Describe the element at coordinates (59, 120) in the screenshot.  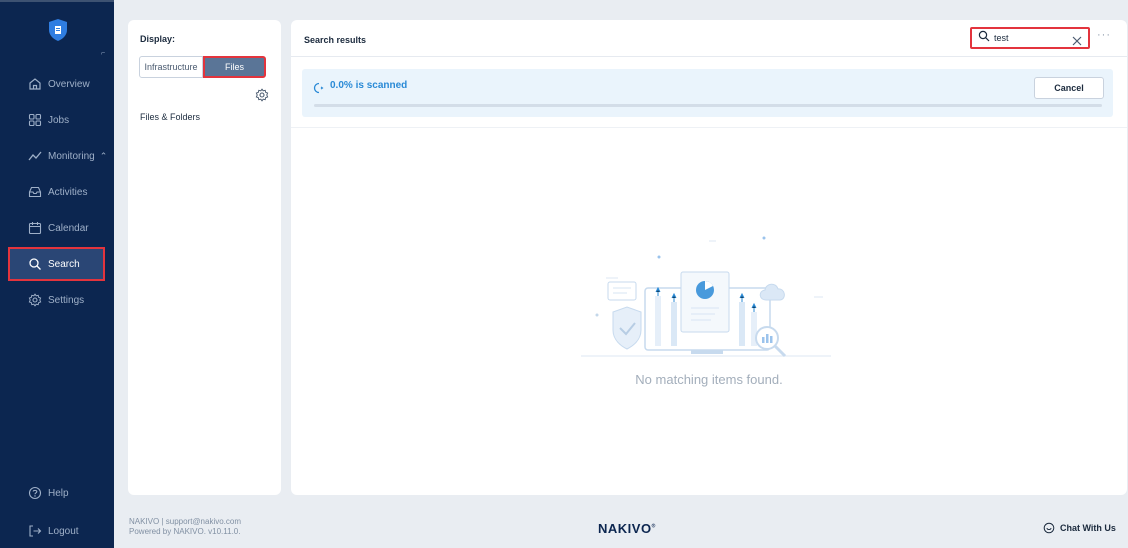
I see `sidebar-item-label: Jobs` at that location.